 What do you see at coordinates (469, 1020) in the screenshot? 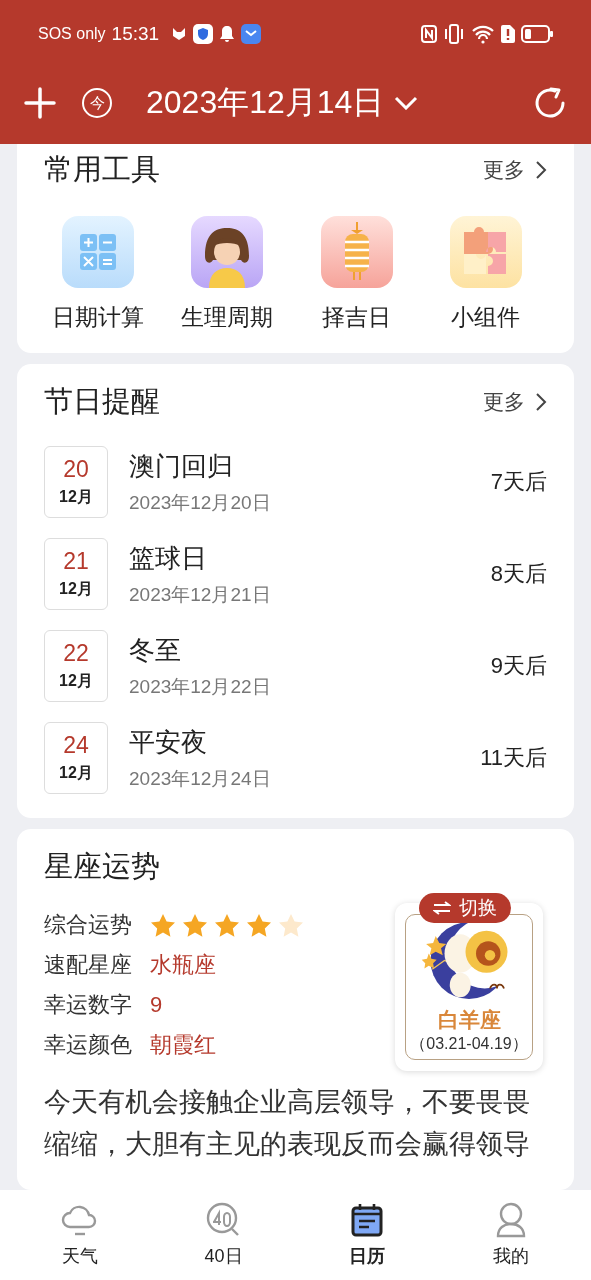
I see `zodiac-name: 白羊座` at bounding box center [469, 1020].